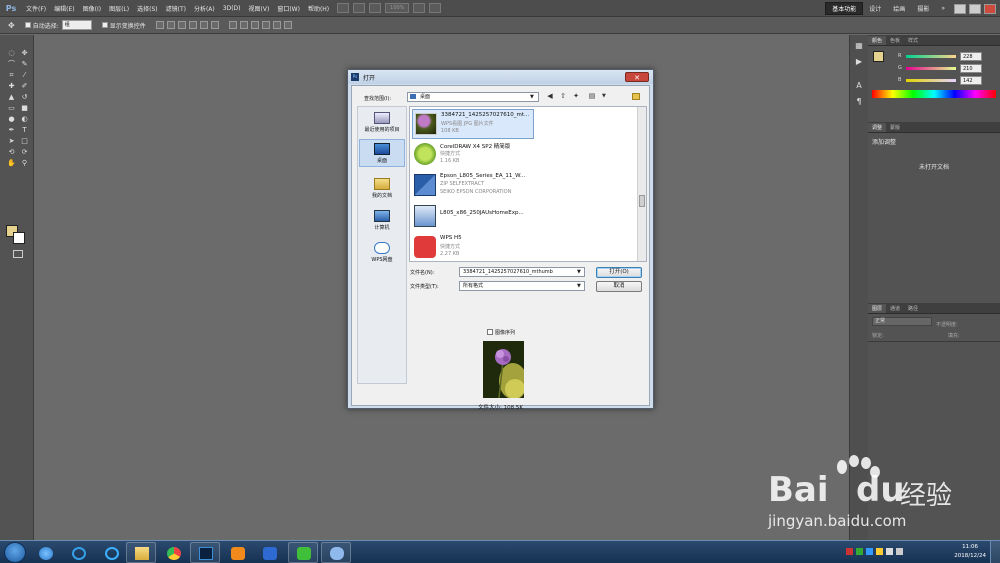 The image size is (1000, 563). Describe the element at coordinates (24, 64) in the screenshot. I see `quick-select-tool-icon: ✎` at that location.